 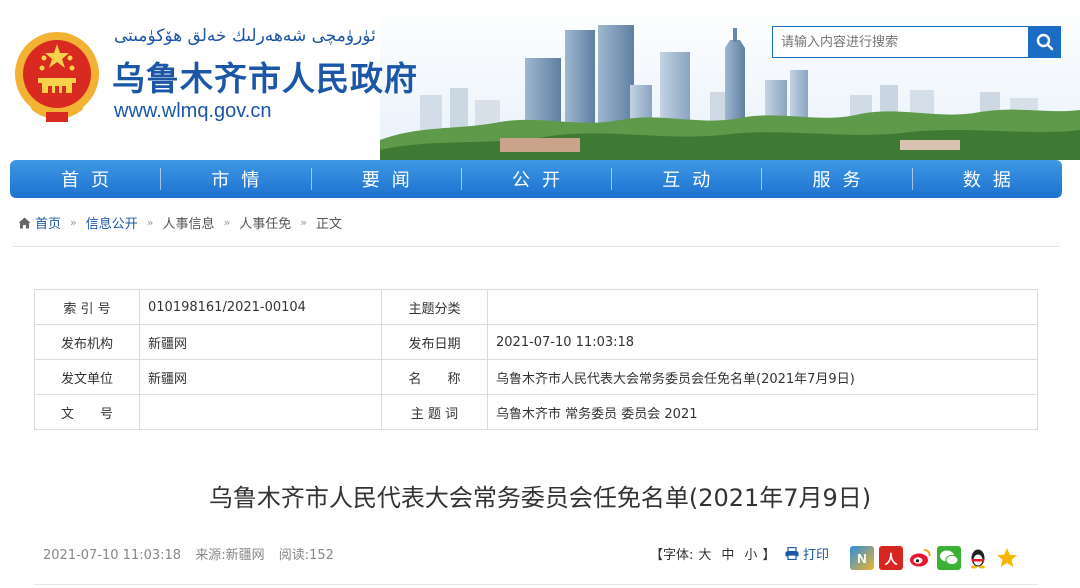 What do you see at coordinates (536, 584) in the screenshot?
I see `article-meta-divider` at bounding box center [536, 584].